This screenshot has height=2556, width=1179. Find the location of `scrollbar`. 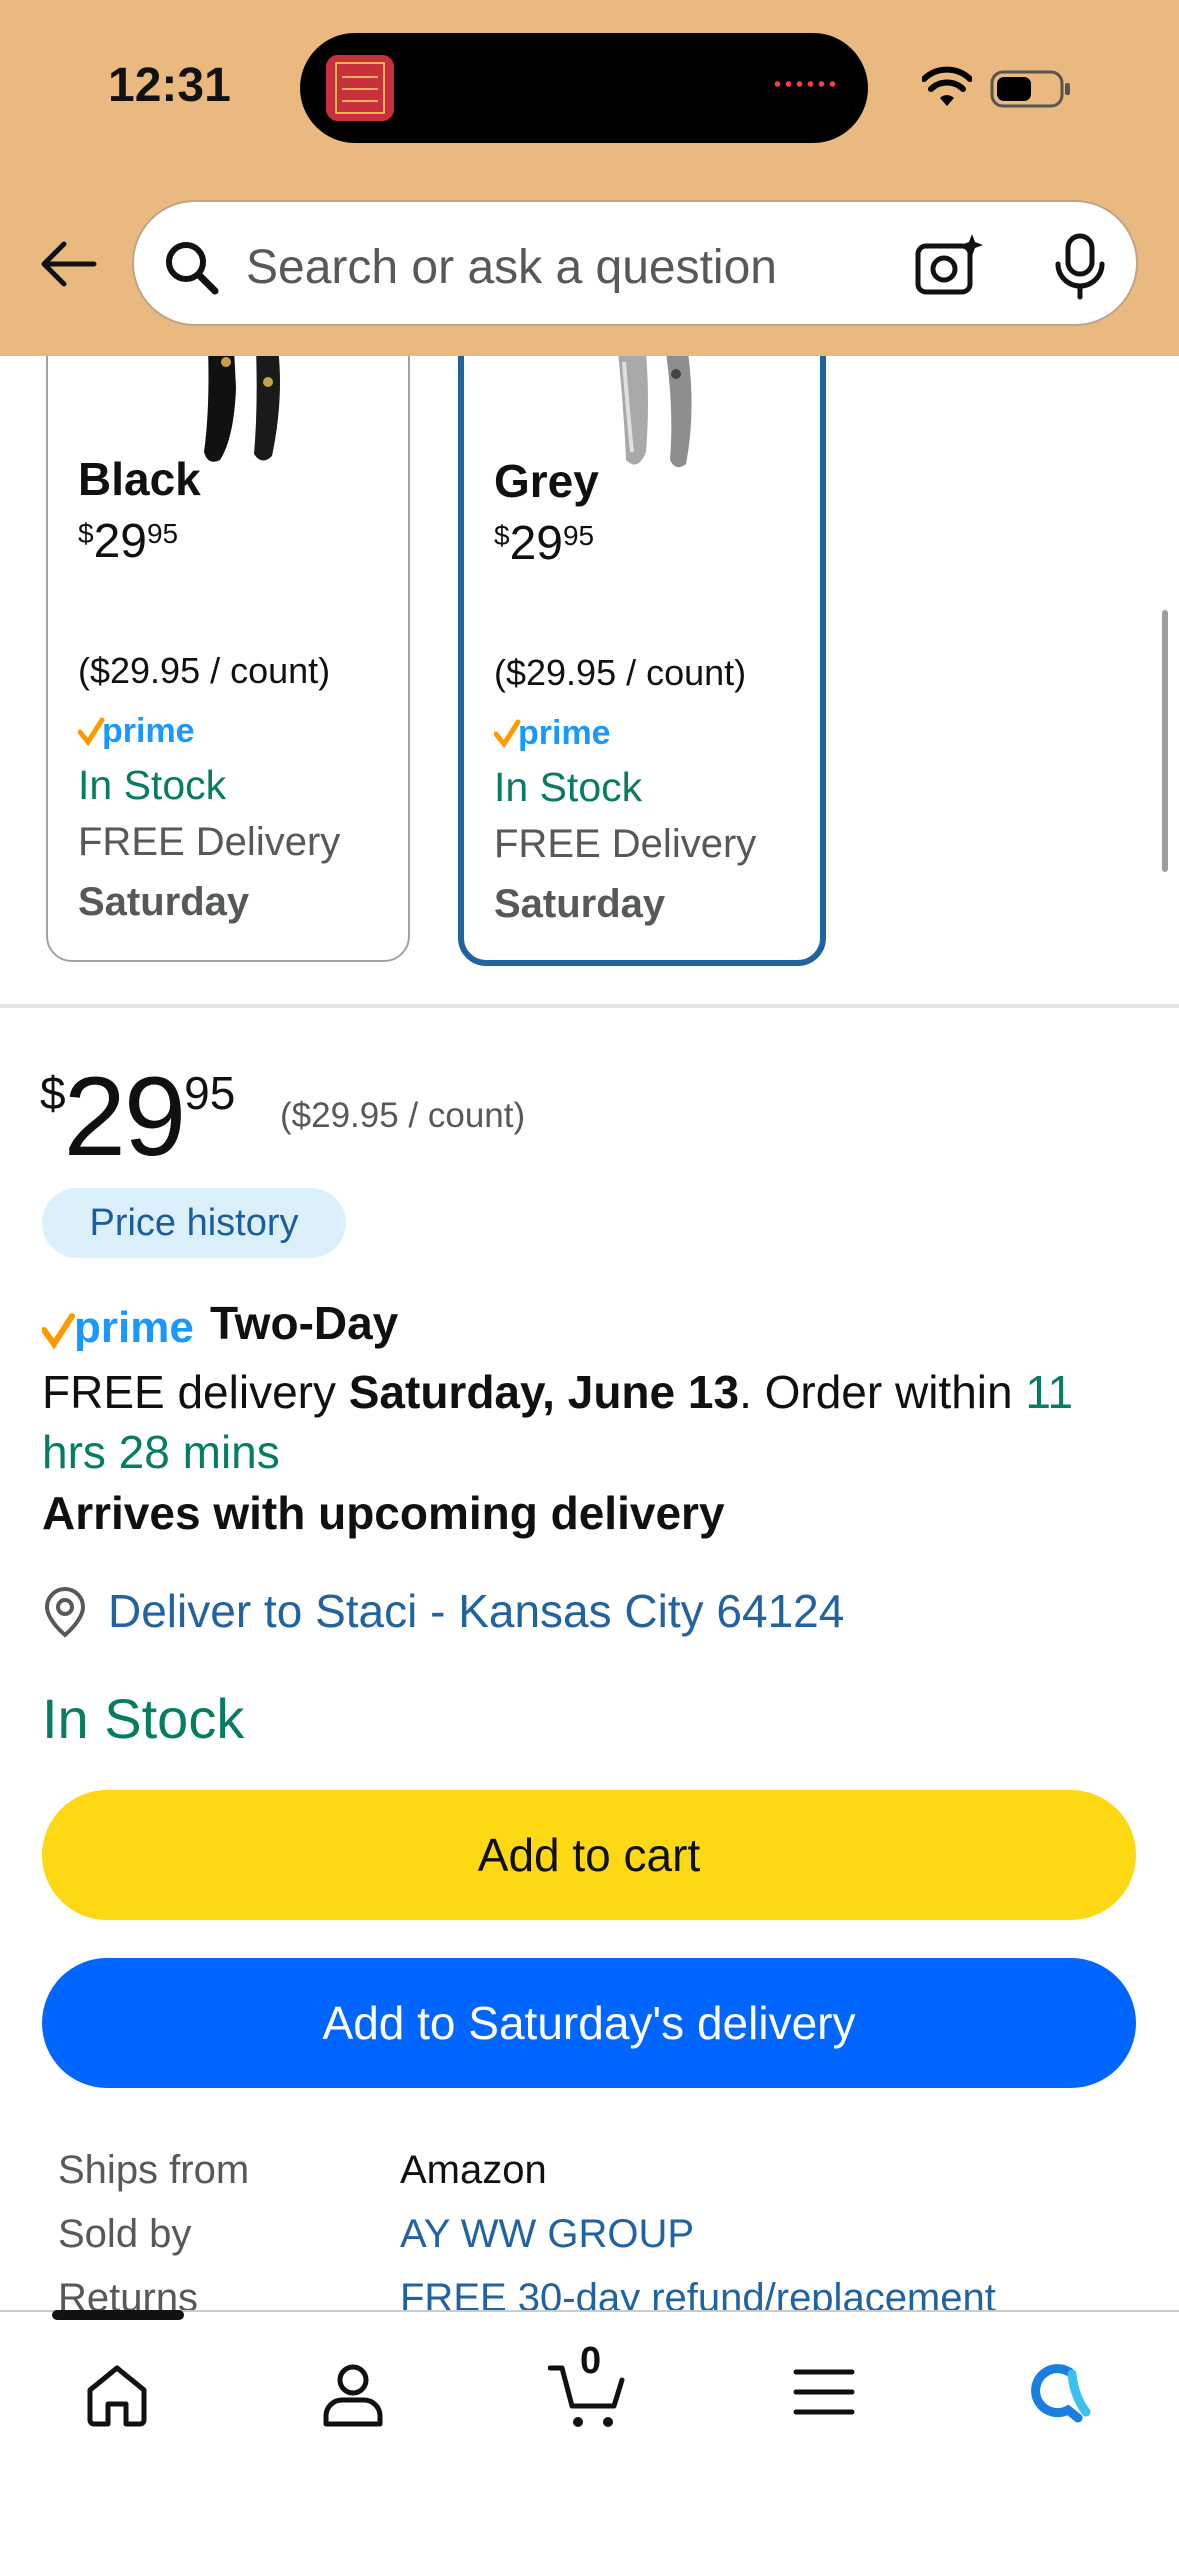

scrollbar is located at coordinates (1165, 741).